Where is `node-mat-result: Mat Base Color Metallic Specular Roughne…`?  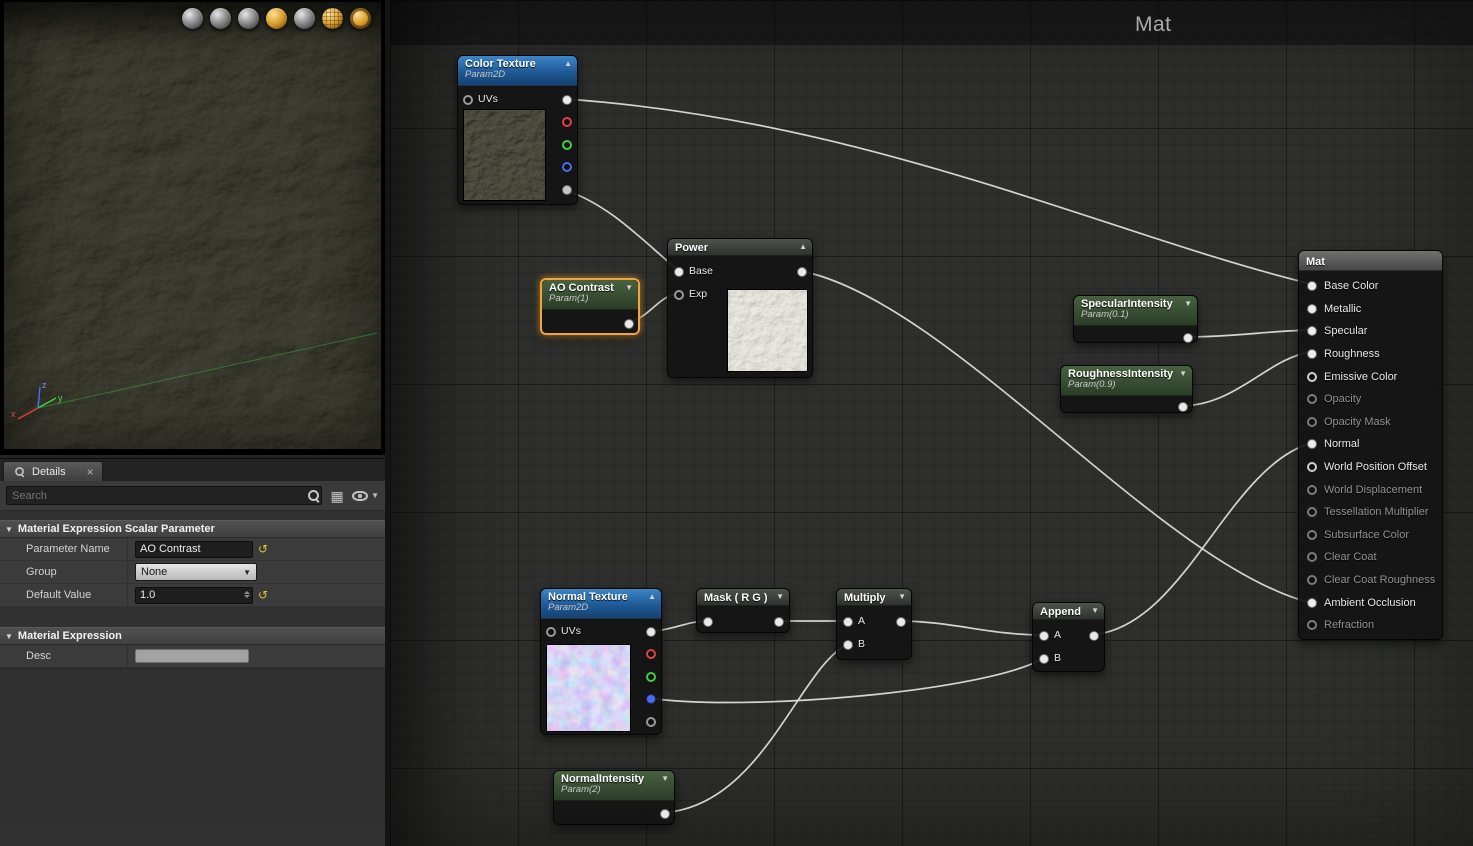
node-mat-result: Mat Base Color Metallic Specular Roughne… is located at coordinates (1370, 445).